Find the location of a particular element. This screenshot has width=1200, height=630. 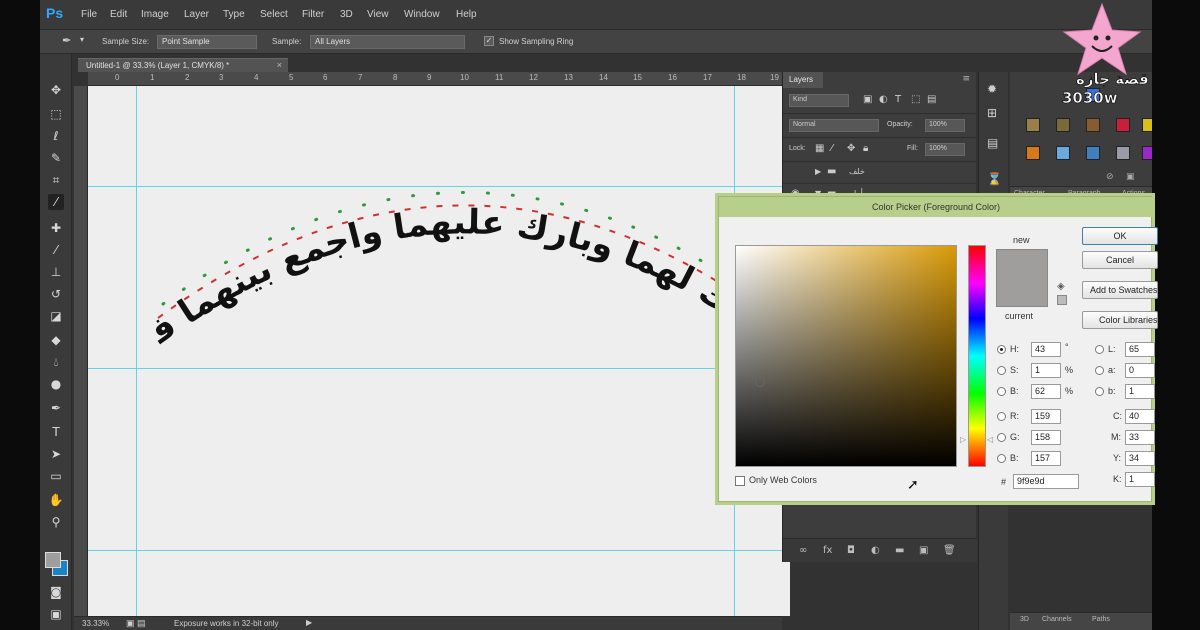

menu-3d: 3D is located at coordinates (346, 14).